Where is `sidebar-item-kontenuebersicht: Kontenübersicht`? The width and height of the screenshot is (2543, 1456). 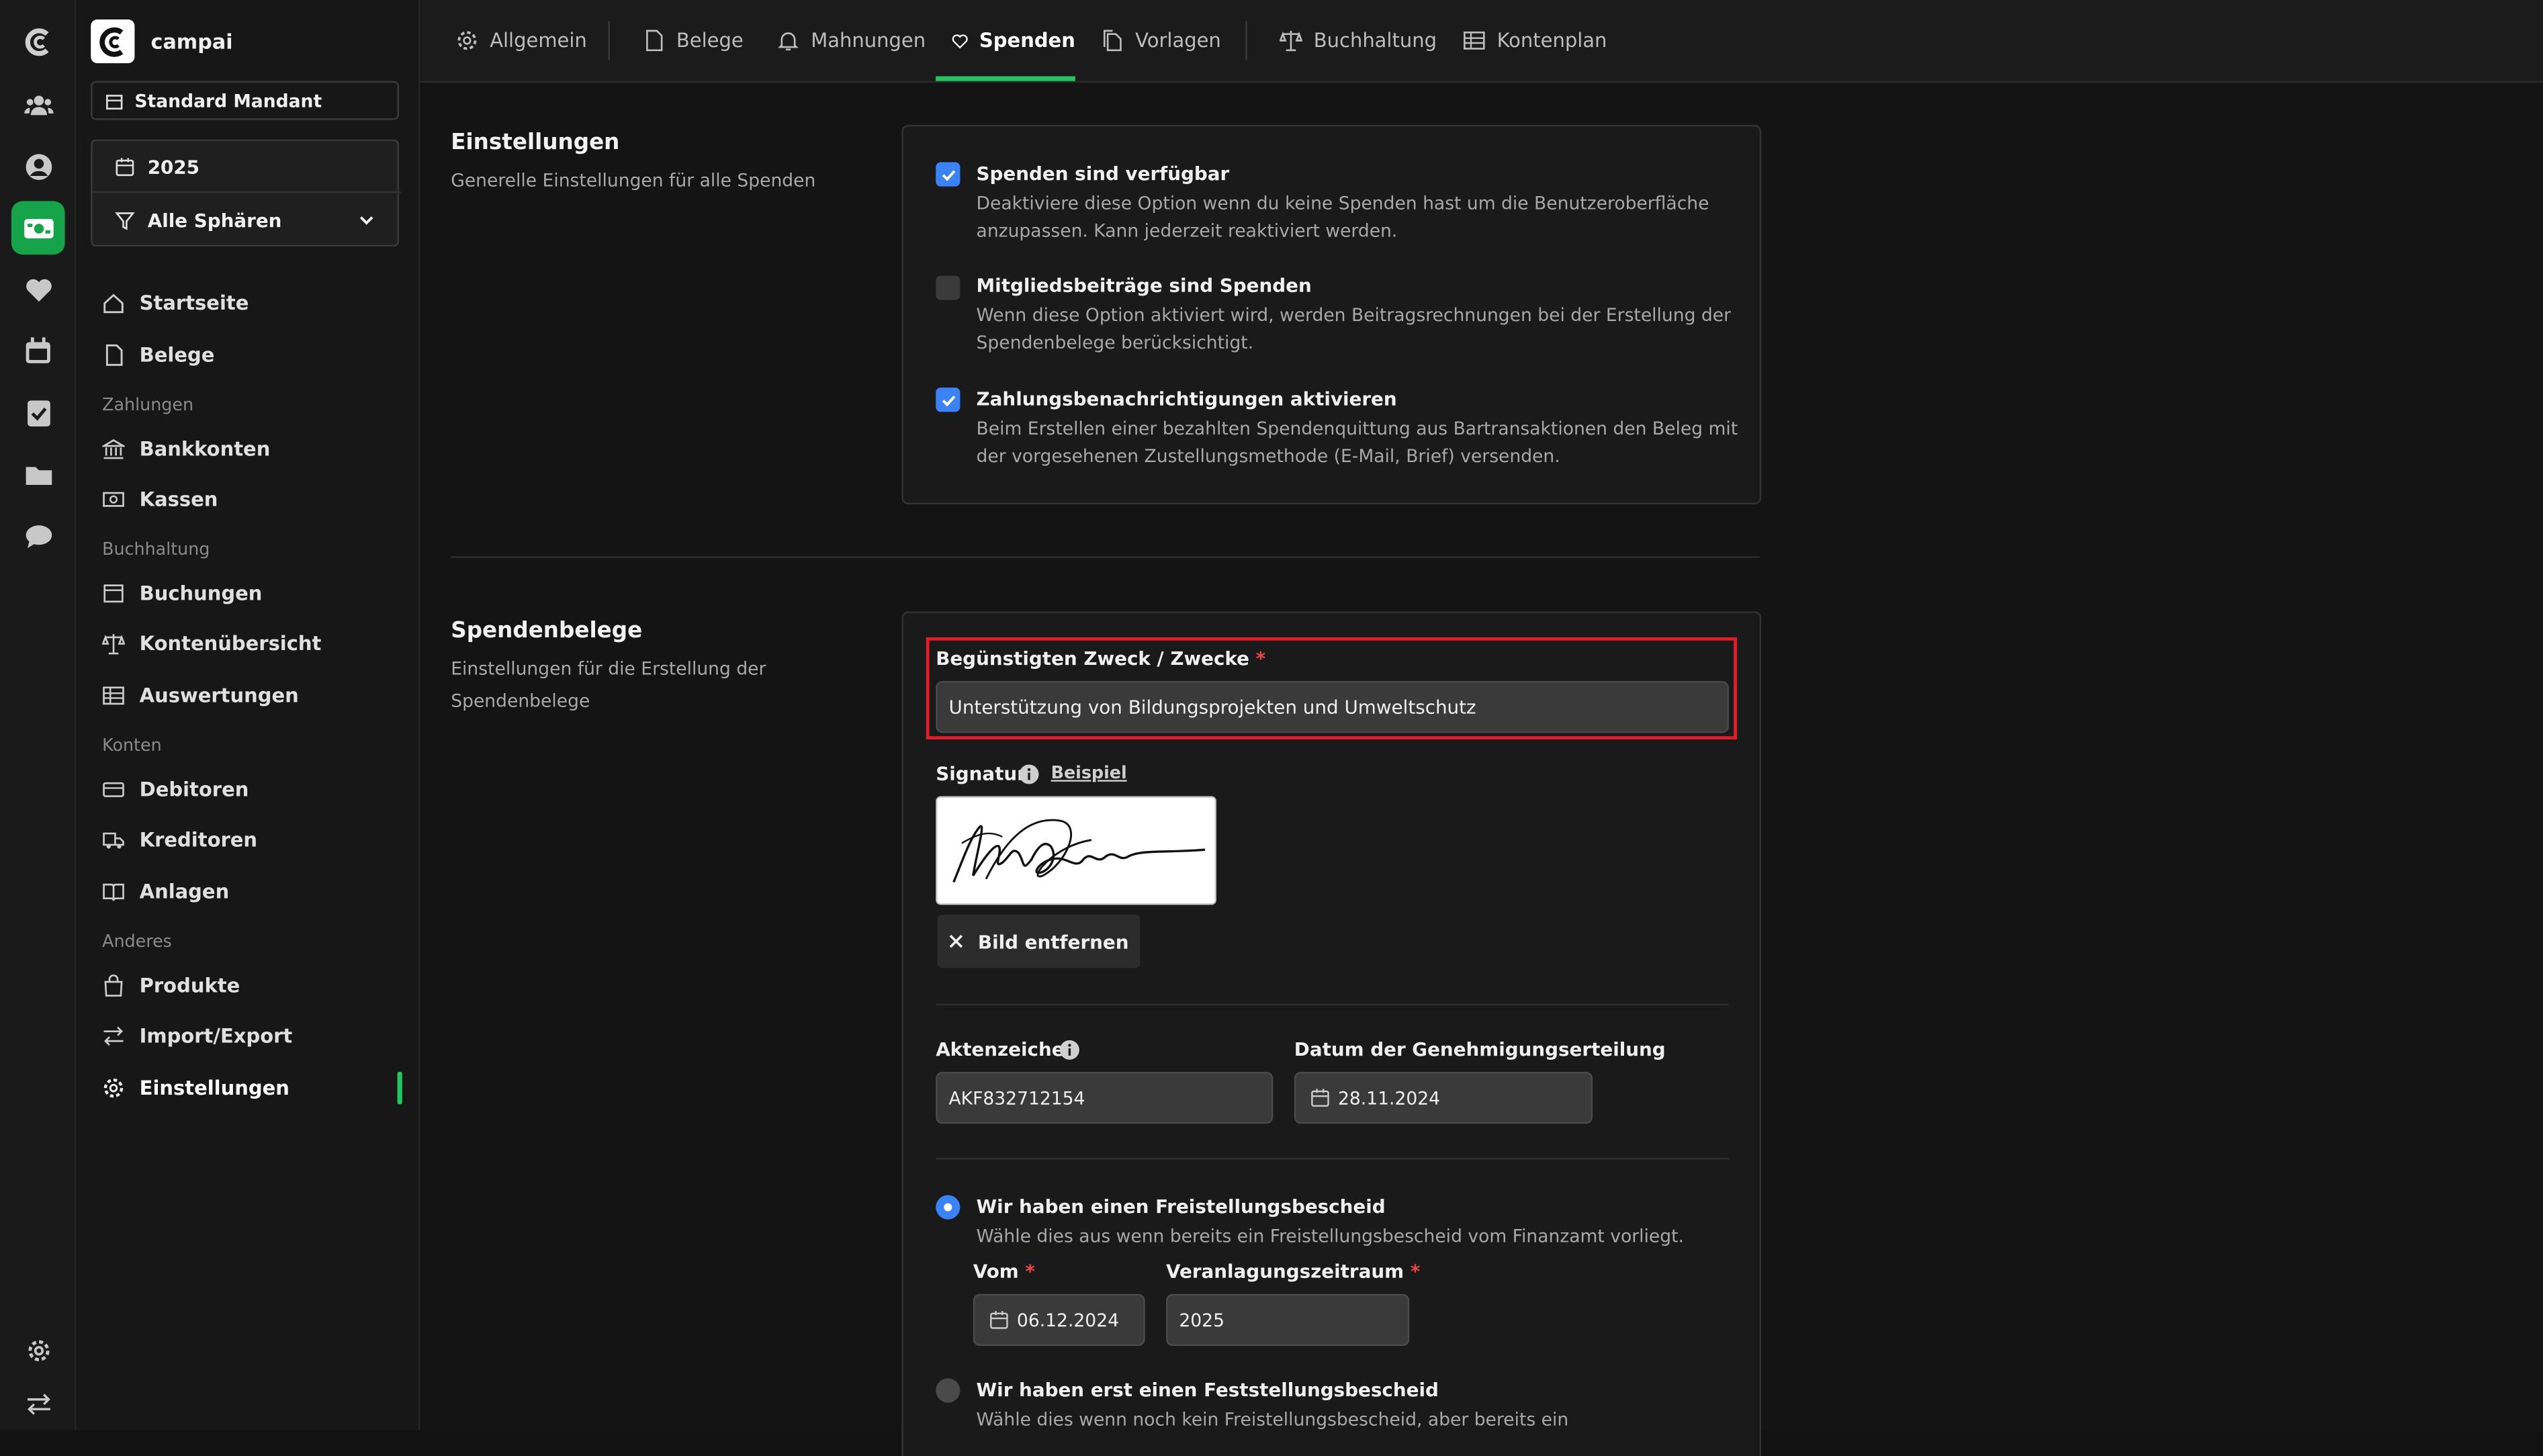
sidebar-item-kontenuebersicht: Kontenübersicht is located at coordinates (256, 644).